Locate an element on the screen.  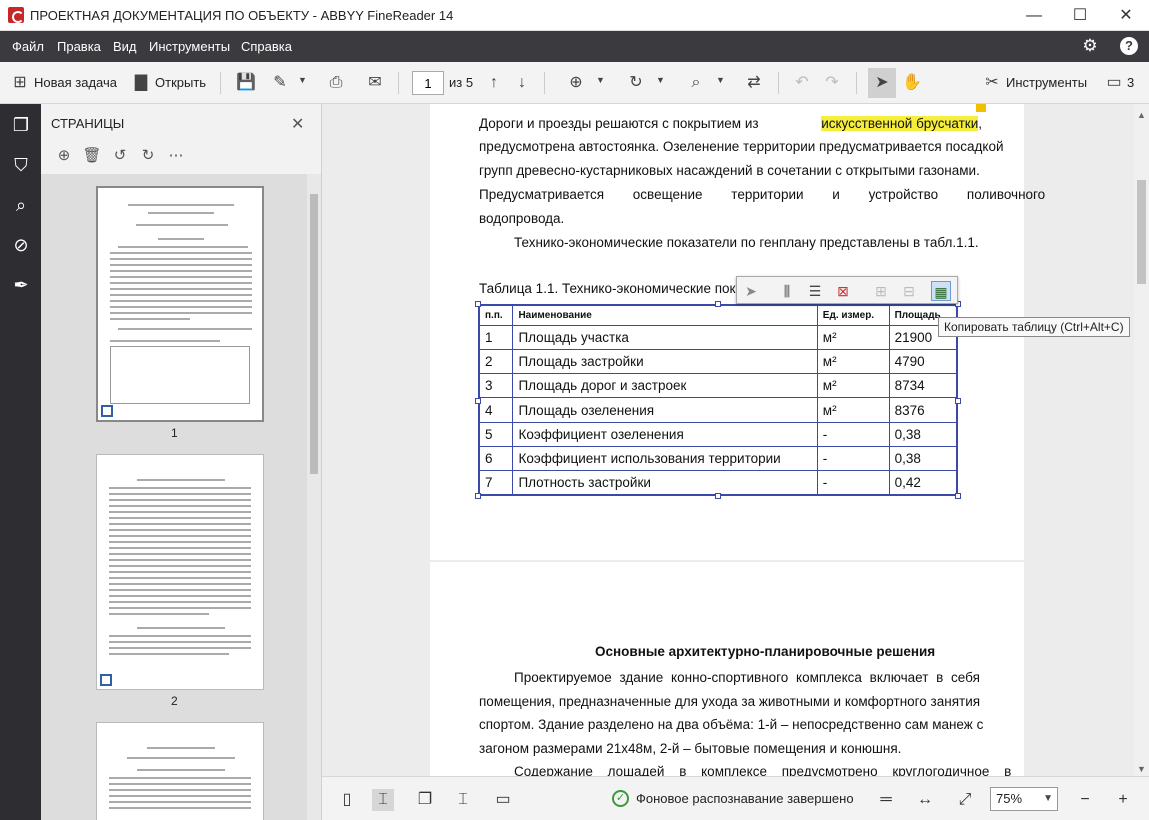
zoom-in-icon: + is located at coordinates (1123, 800).